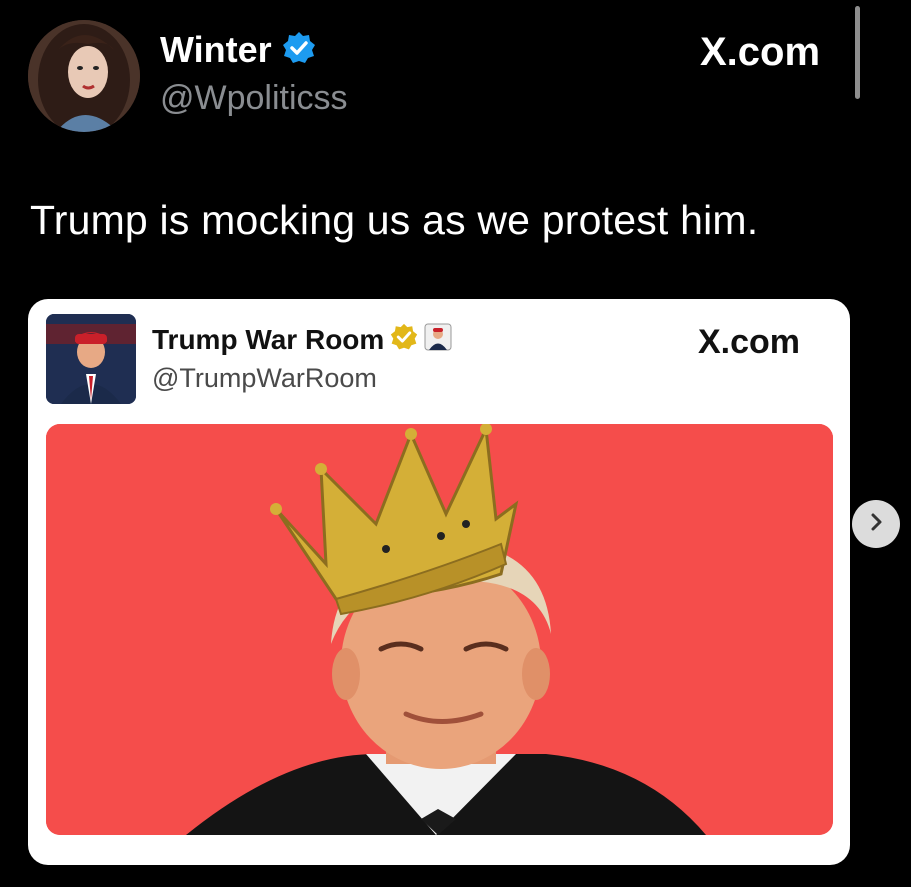  Describe the element at coordinates (760, 52) in the screenshot. I see `source-label: X.com` at that location.